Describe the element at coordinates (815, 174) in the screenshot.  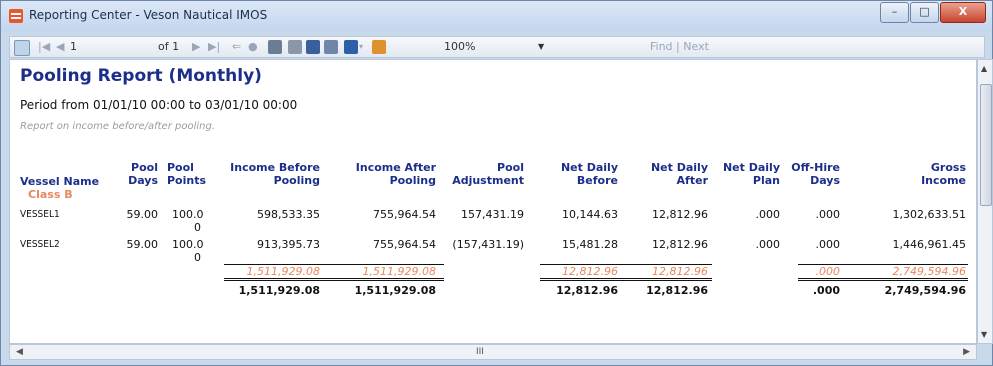
I see `header-offhire-days: Off-Hire Days` at that location.